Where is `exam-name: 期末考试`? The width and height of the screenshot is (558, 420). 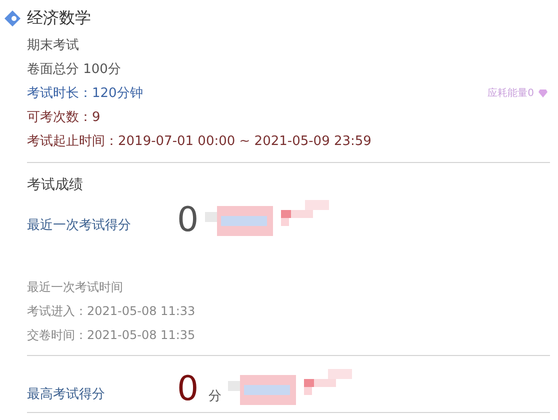
exam-name: 期末考试 is located at coordinates (53, 46).